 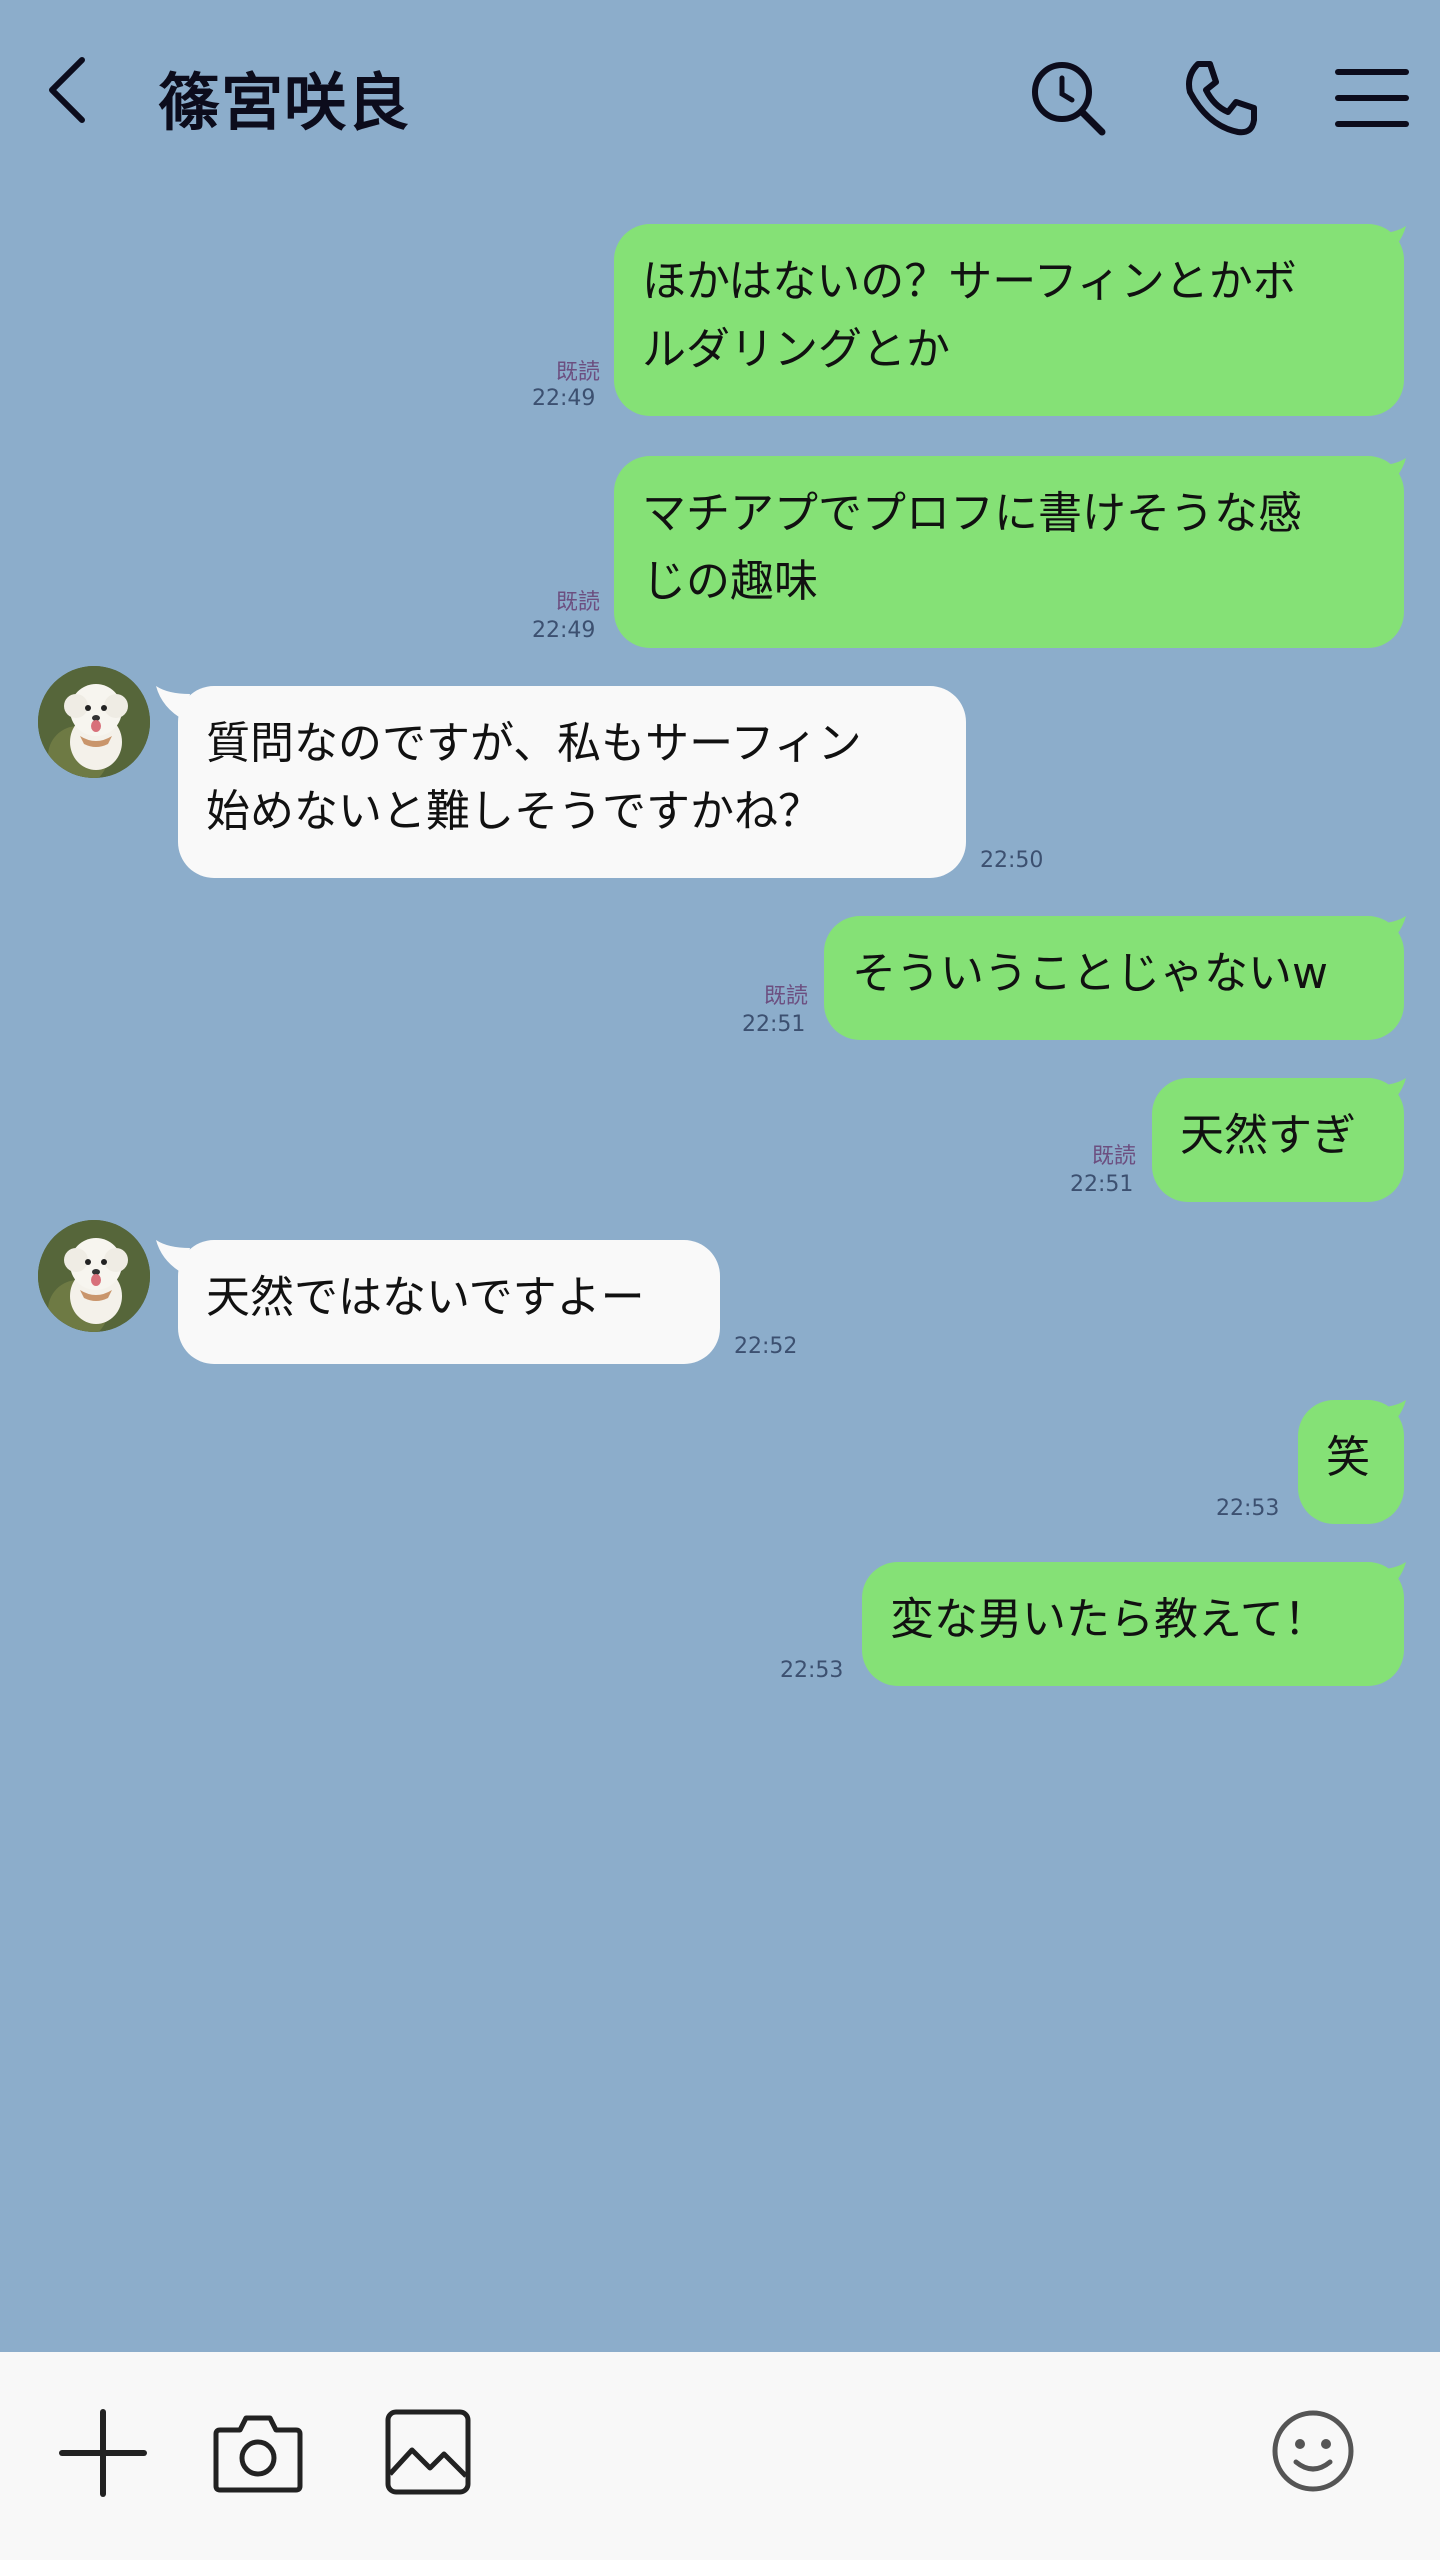 I want to click on message-bubble: 変な男いたら教えて！, so click(x=1133, y=1624).